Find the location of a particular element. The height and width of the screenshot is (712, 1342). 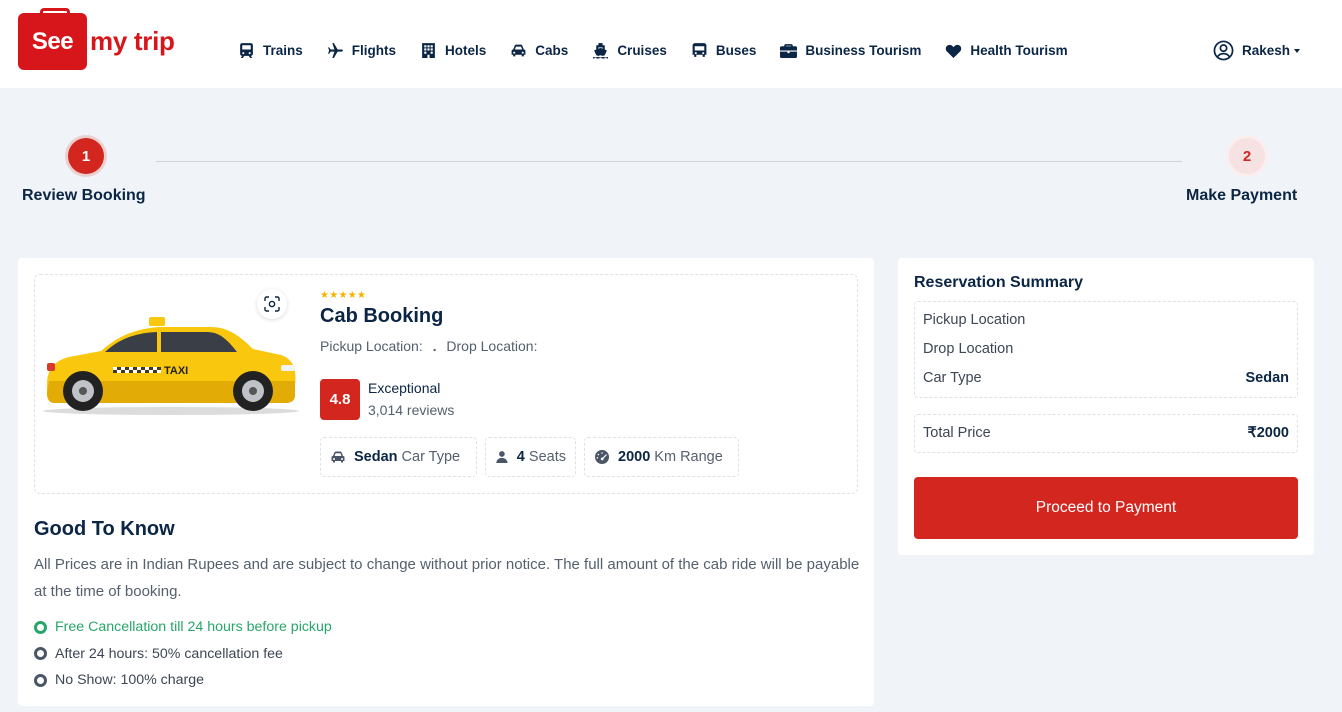

summary-label: Pickup Location is located at coordinates (974, 320).